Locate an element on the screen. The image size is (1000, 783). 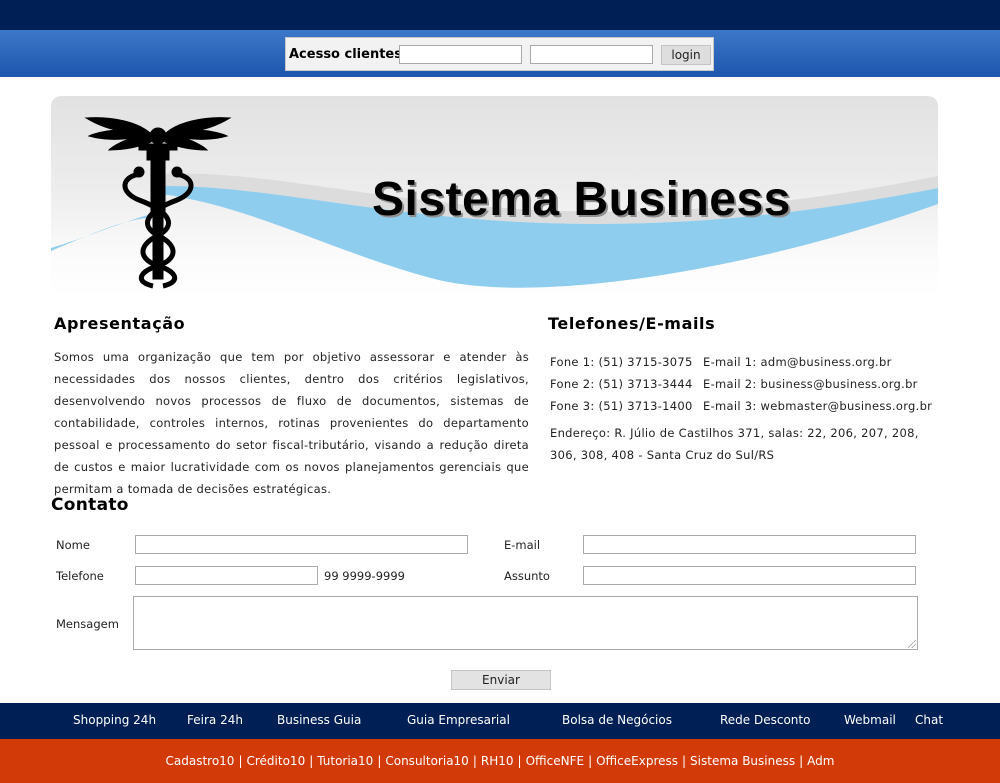
nav-chat: Chat is located at coordinates (929, 720).